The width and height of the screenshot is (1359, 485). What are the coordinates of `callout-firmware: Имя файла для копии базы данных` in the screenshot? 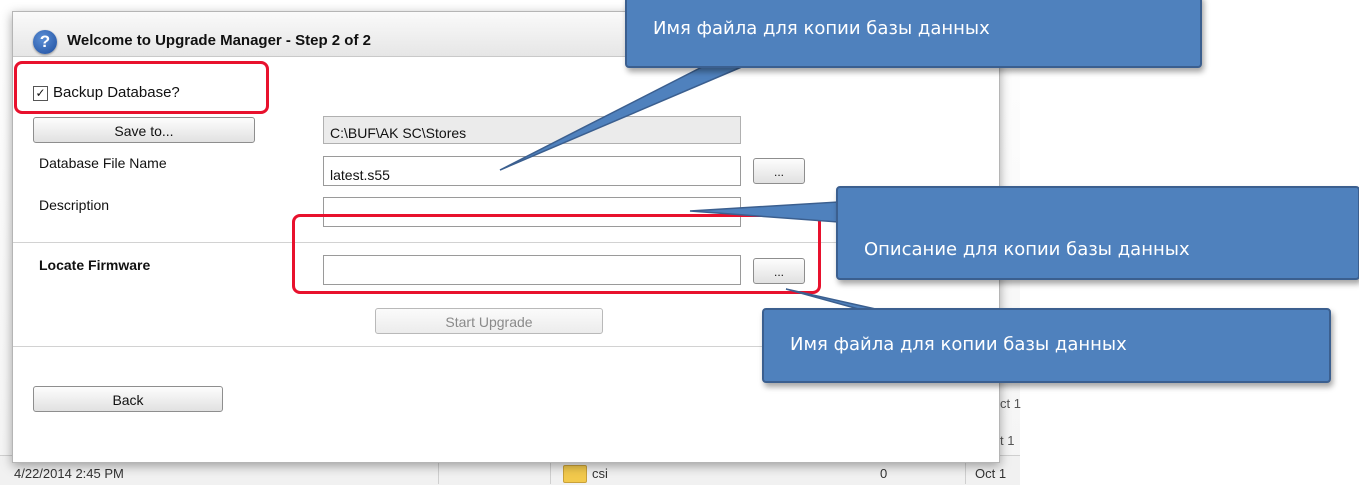 It's located at (1046, 345).